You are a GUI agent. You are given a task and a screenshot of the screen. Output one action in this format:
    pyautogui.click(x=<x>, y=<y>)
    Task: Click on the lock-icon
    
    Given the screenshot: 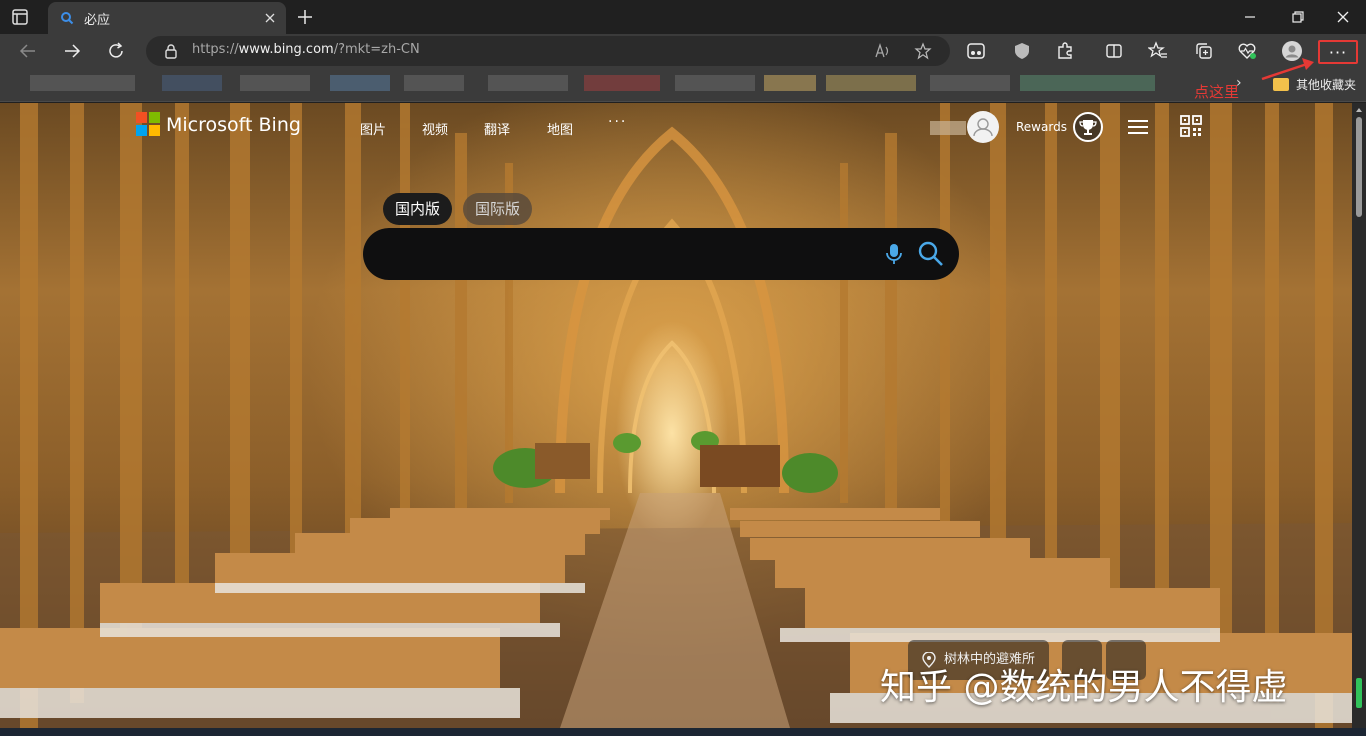 What is the action you would take?
    pyautogui.click(x=171, y=51)
    